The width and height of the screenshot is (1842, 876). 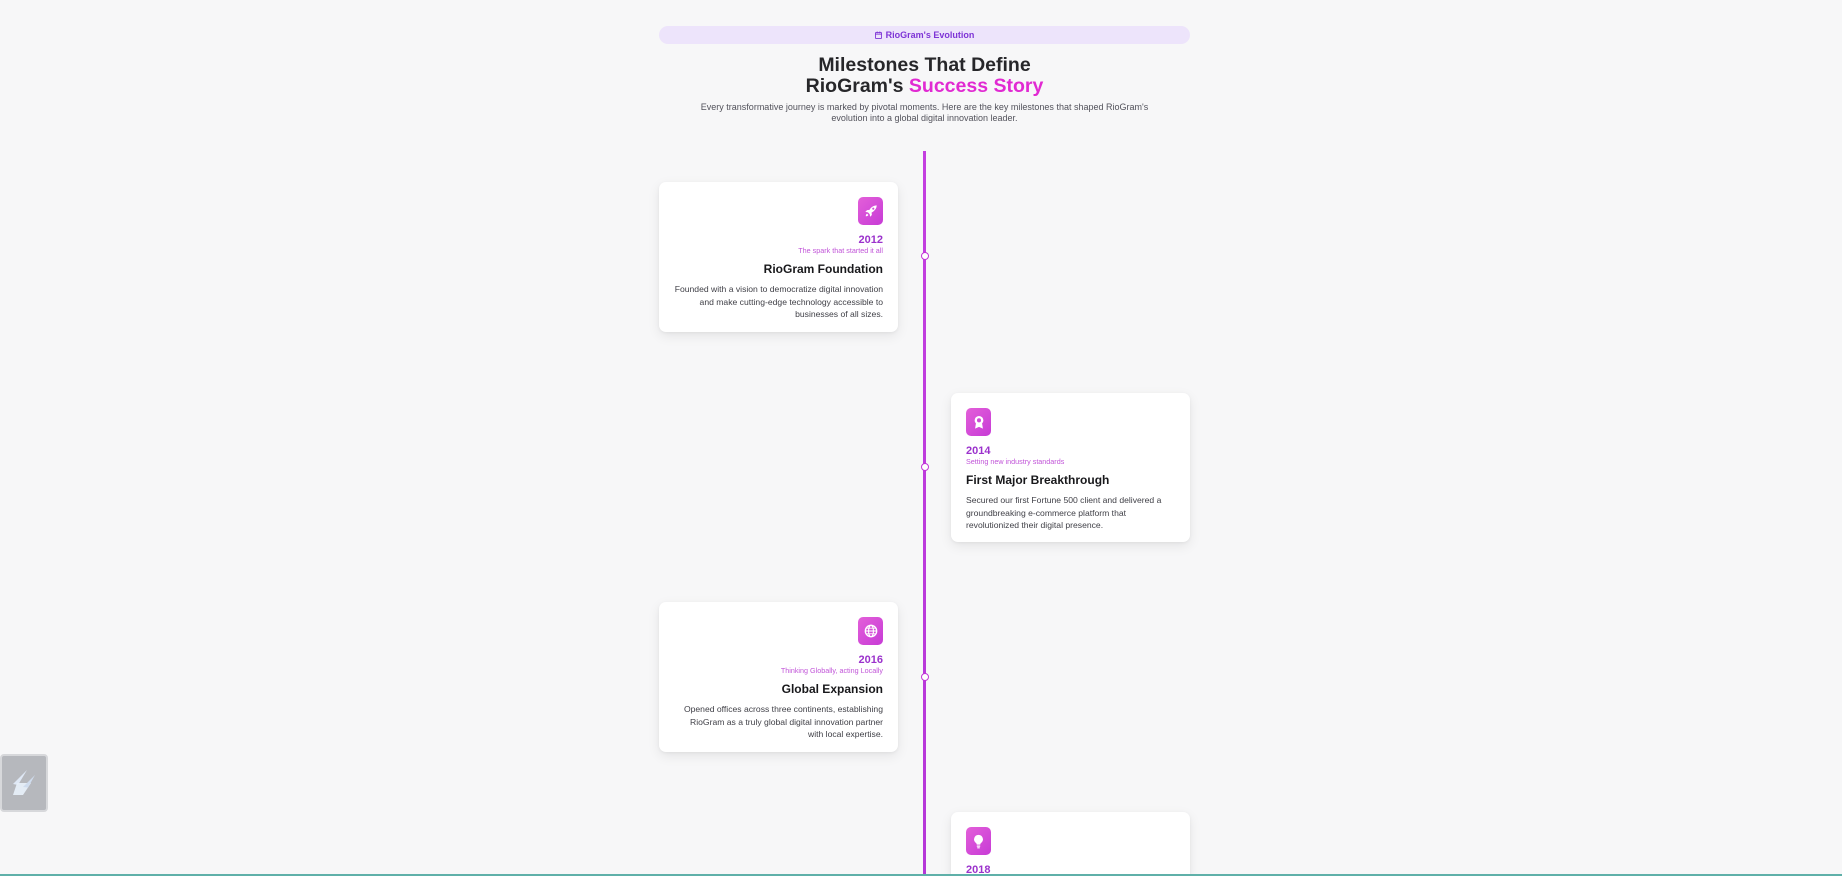 What do you see at coordinates (870, 660) in the screenshot?
I see `milestone-year: 2016` at bounding box center [870, 660].